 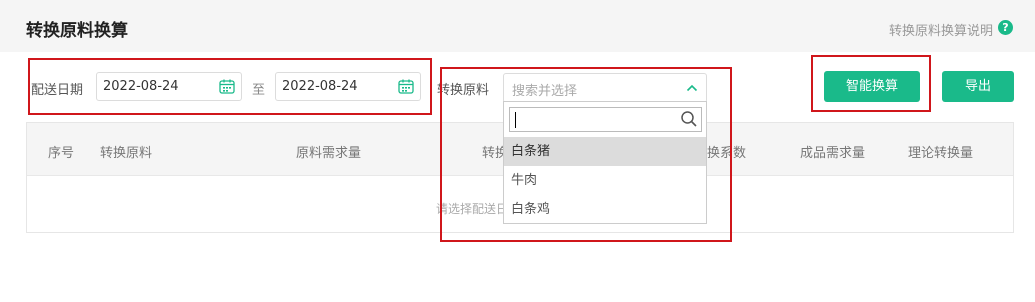 I want to click on date-start-input: 2022-08-24, so click(x=169, y=86).